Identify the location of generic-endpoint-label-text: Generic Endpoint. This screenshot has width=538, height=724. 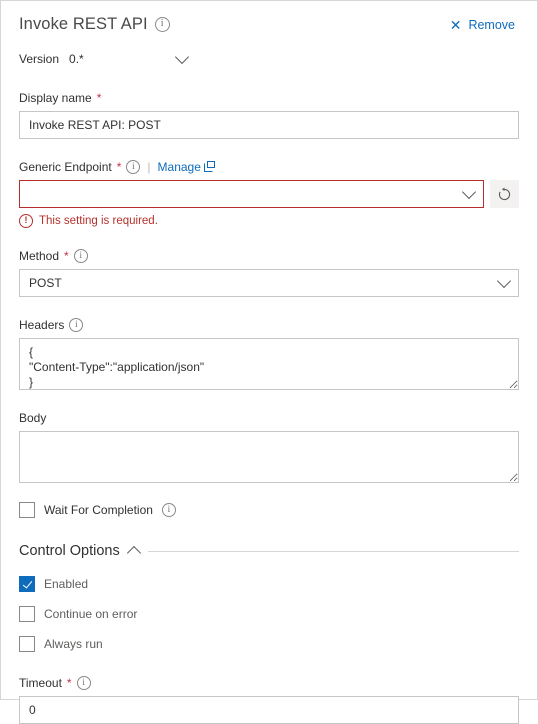
(65, 167).